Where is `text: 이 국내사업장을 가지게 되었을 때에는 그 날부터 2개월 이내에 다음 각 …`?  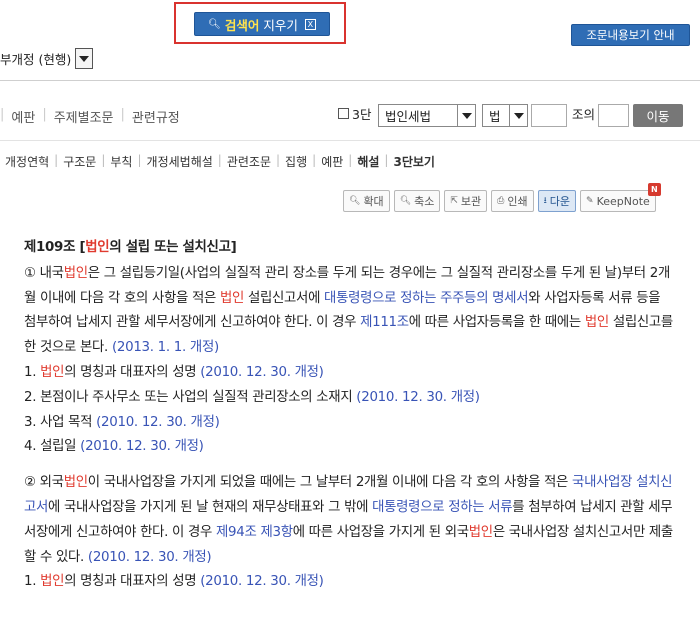 text: 이 국내사업장을 가지게 되었을 때에는 그 날부터 2개월 이내에 다음 각 … is located at coordinates (330, 483).